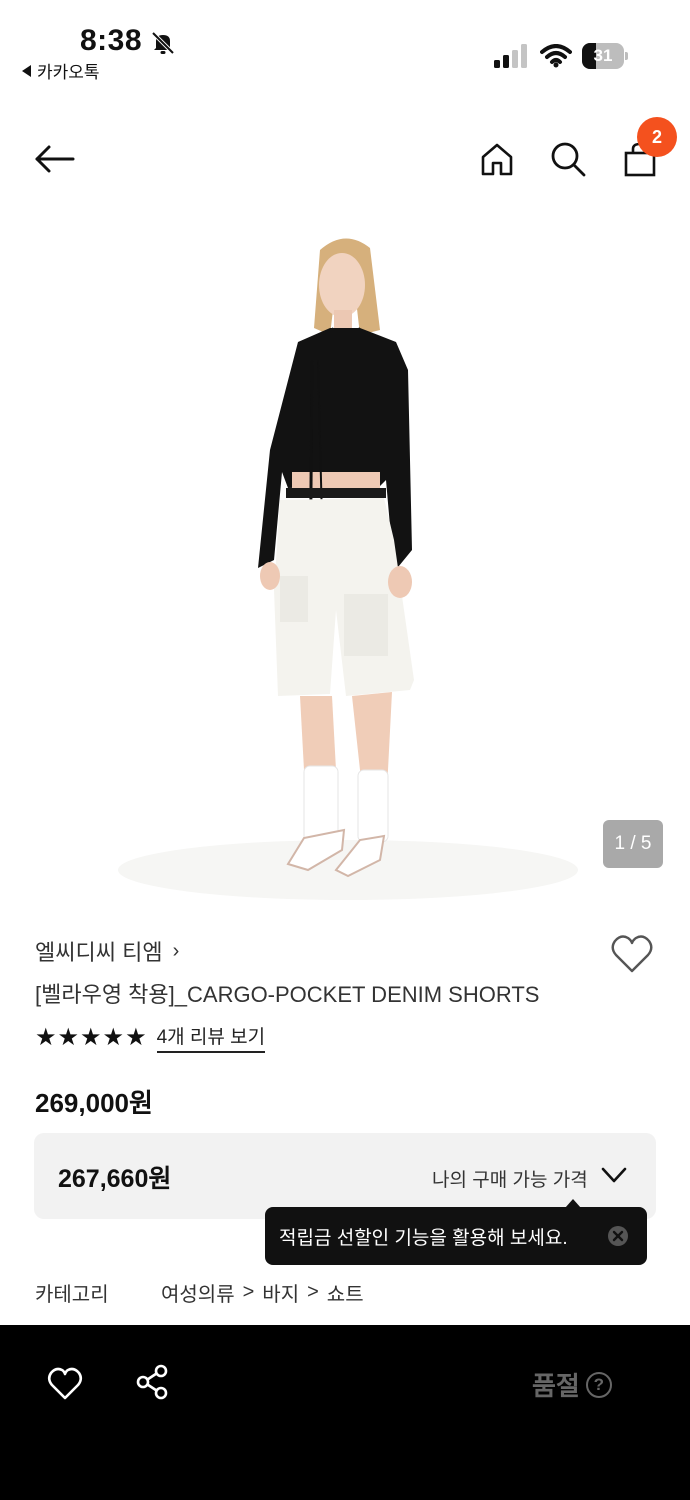  What do you see at coordinates (153, 1382) in the screenshot?
I see `share-icon` at bounding box center [153, 1382].